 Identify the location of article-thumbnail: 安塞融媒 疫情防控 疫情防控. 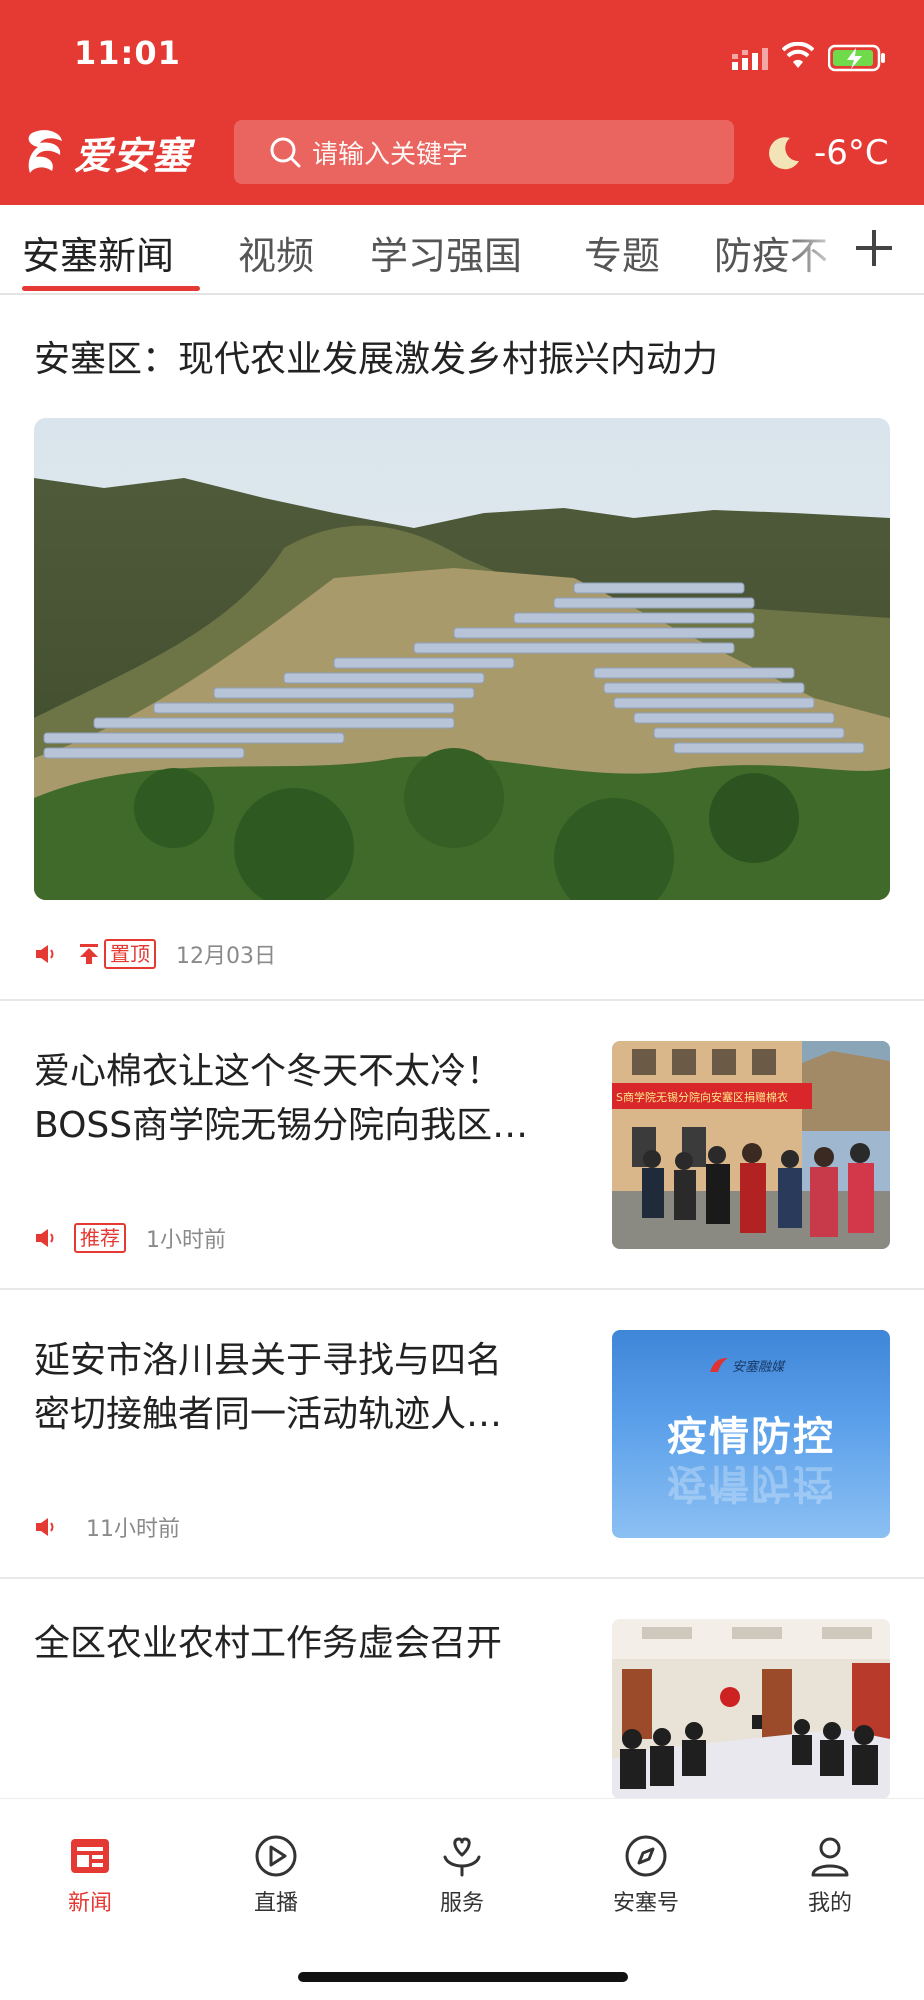
(751, 1434).